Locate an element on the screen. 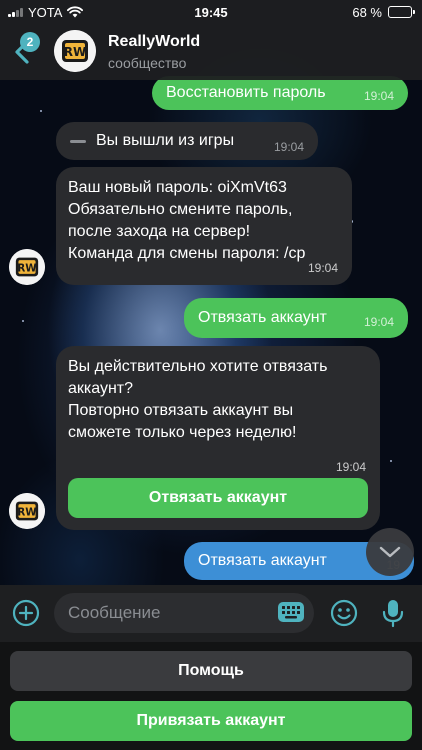 This screenshot has height=750, width=422. plus-icon is located at coordinates (26, 613).